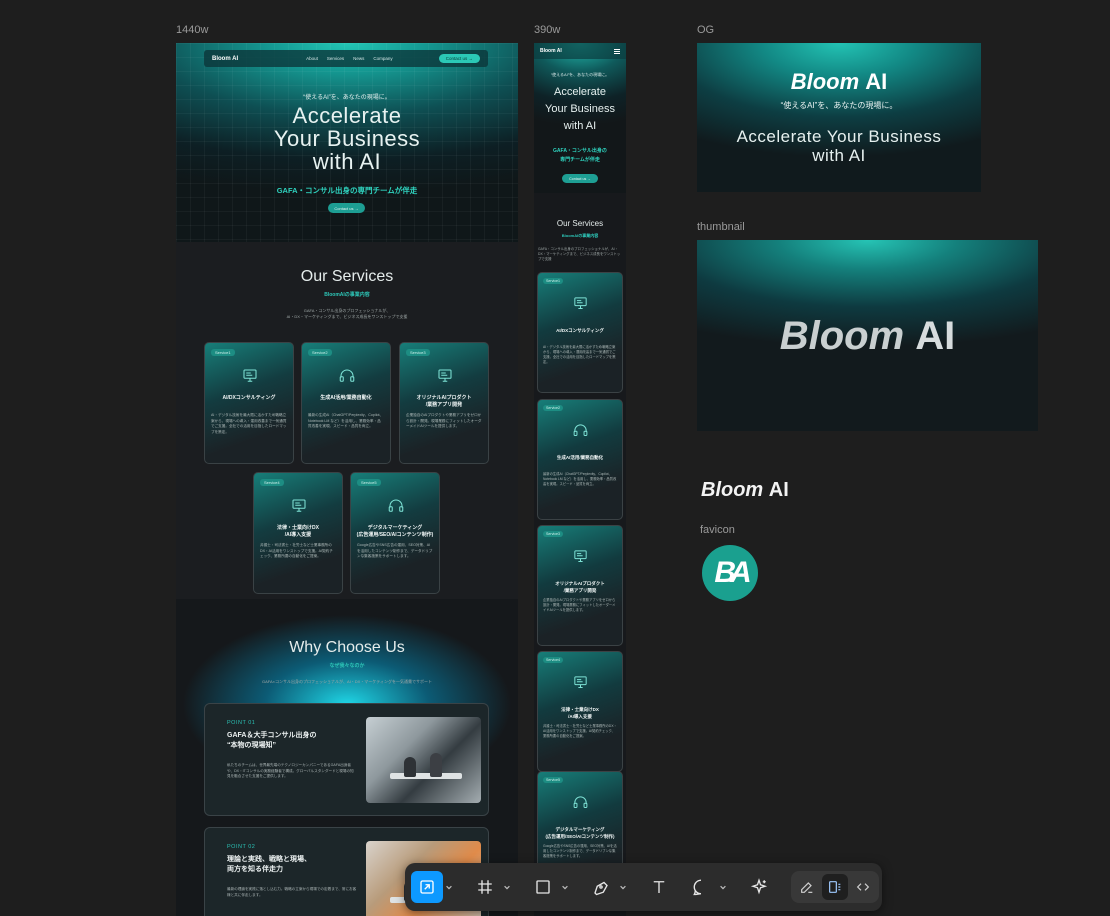 The height and width of the screenshot is (916, 1110). I want to click on hero-title-line-1: Accelerate, so click(347, 115).